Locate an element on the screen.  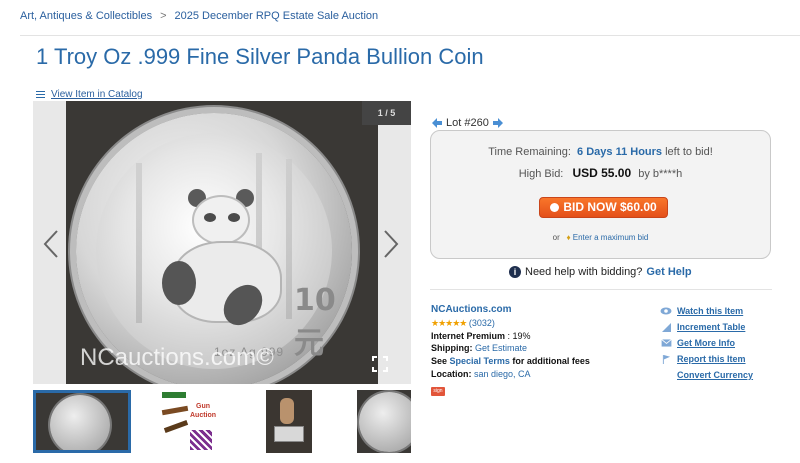
watch-item-label: Watch this Item is located at coordinates (710, 311).